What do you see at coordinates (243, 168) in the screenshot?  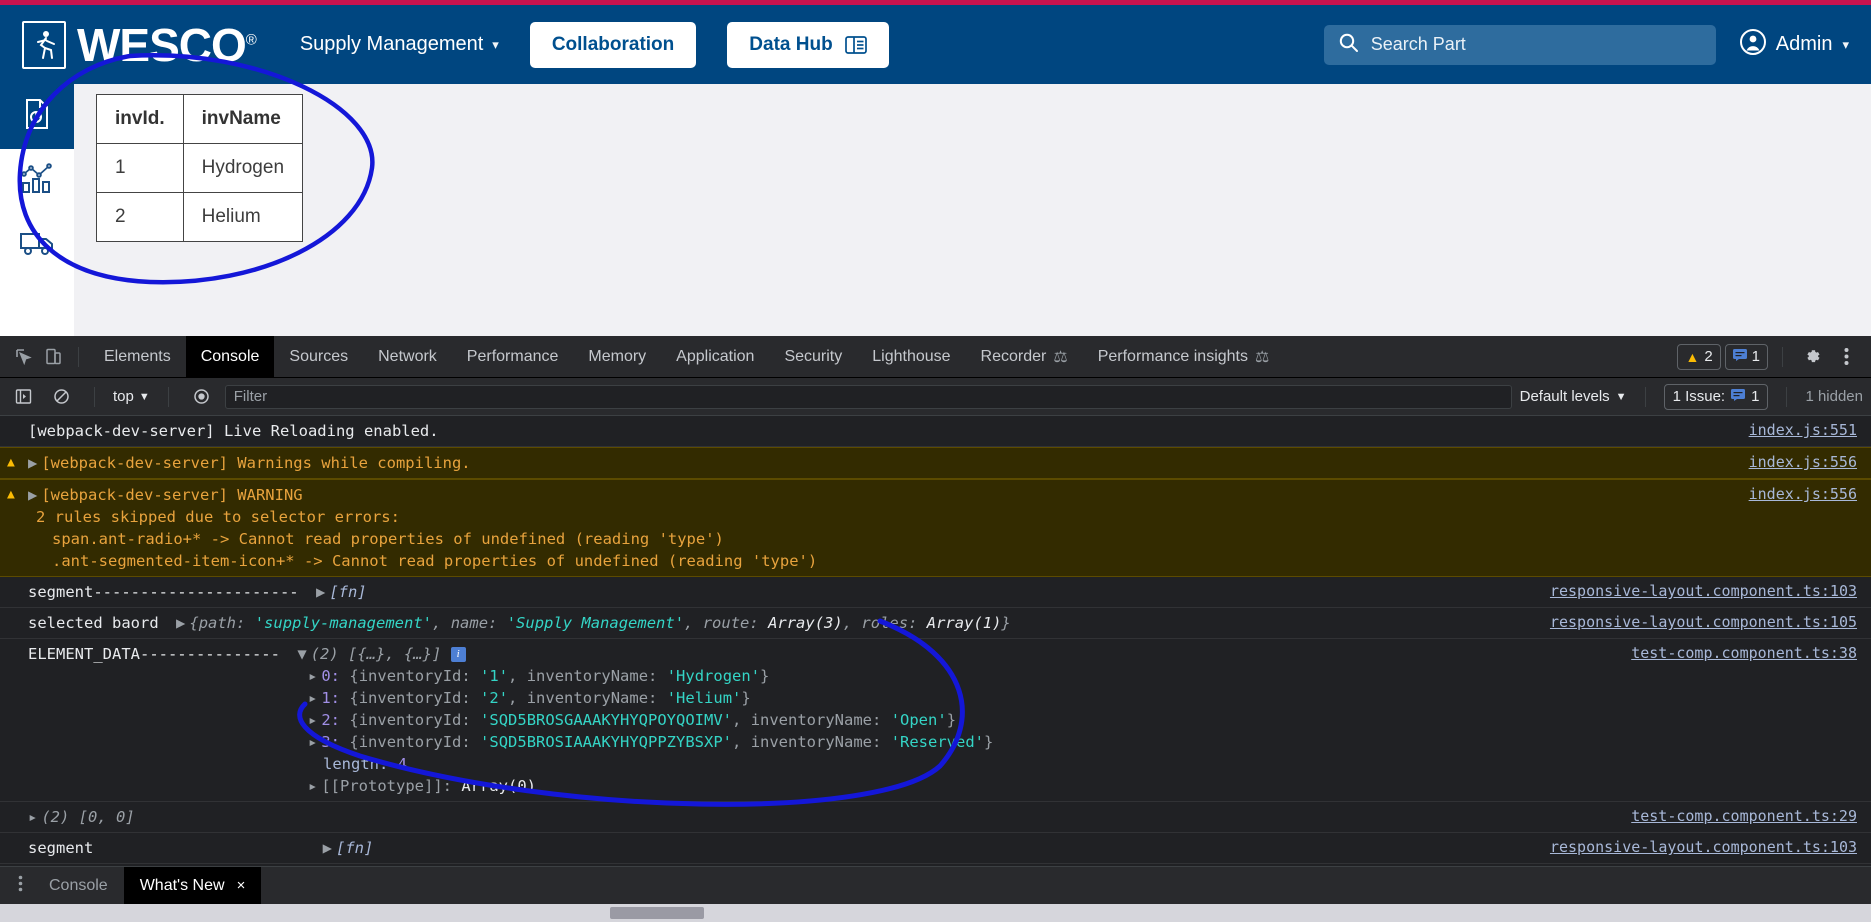 I see `cell-invname: Hydrogen` at bounding box center [243, 168].